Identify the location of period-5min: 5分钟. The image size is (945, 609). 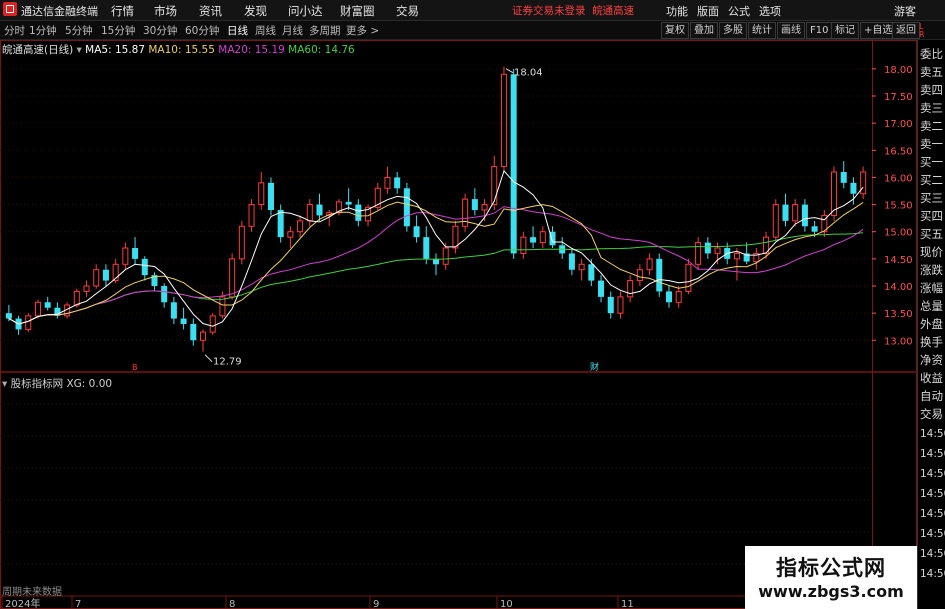
(79, 30).